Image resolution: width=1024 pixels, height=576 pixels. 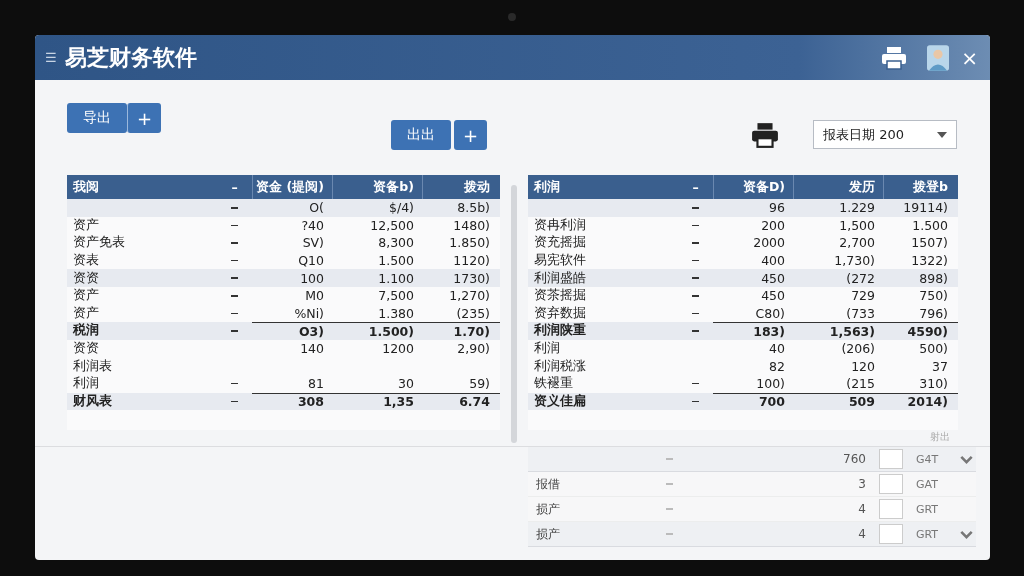 What do you see at coordinates (863, 296) in the screenshot?
I see `table-cell: 729` at bounding box center [863, 296].